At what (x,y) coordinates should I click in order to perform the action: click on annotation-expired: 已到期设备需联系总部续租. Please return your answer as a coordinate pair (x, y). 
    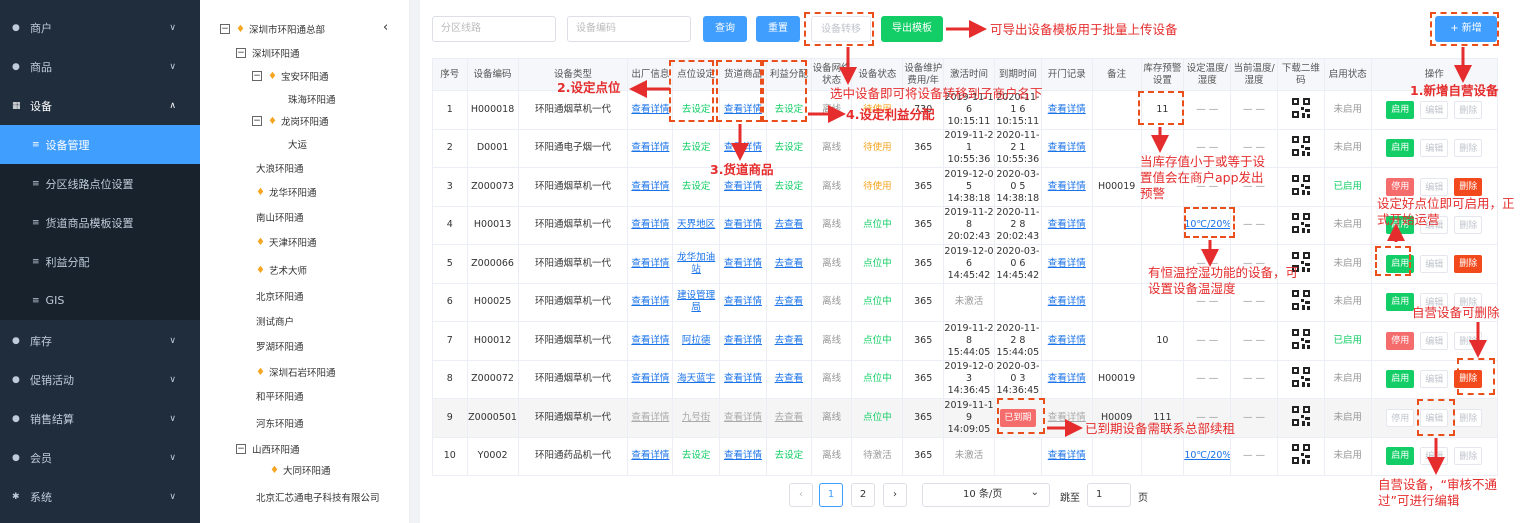
    Looking at the image, I should click on (1160, 428).